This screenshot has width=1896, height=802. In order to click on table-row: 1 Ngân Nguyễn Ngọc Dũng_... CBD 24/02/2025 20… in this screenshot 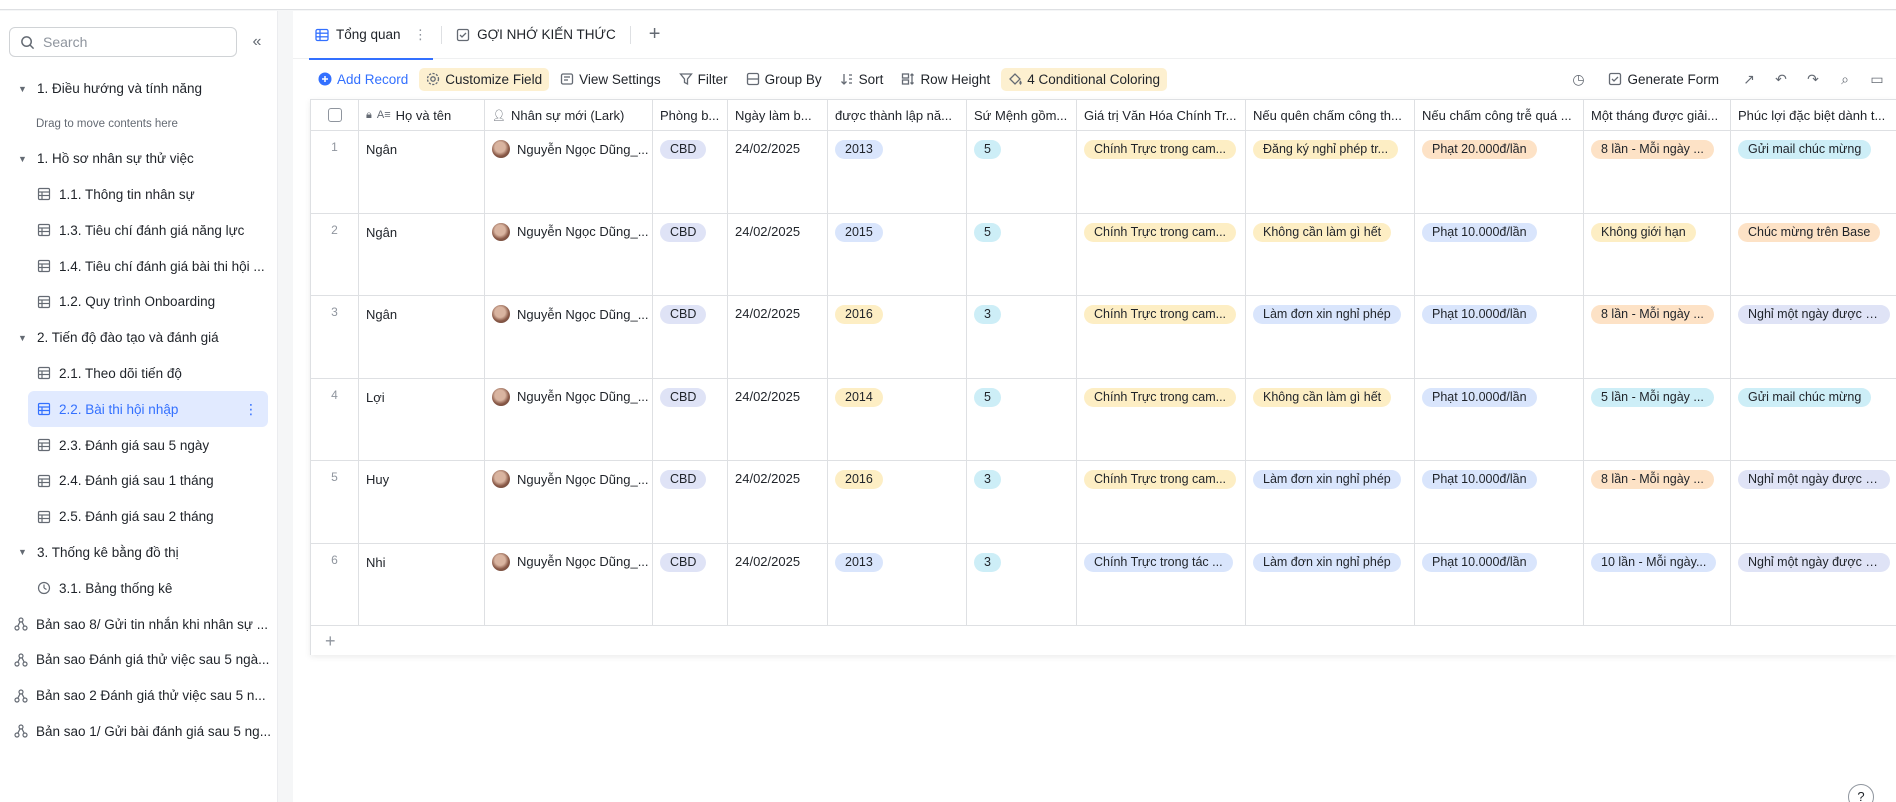, I will do `click(1103, 172)`.